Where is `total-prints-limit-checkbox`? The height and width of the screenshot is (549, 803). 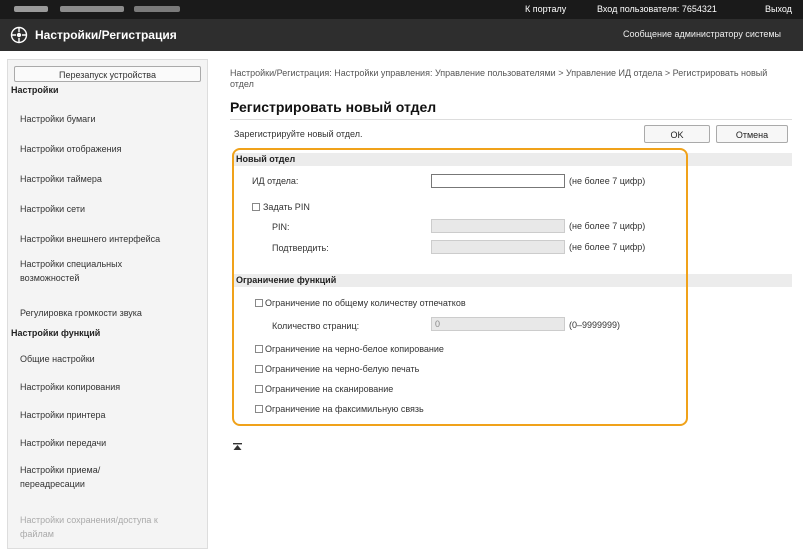
total-prints-limit-checkbox is located at coordinates (259, 303).